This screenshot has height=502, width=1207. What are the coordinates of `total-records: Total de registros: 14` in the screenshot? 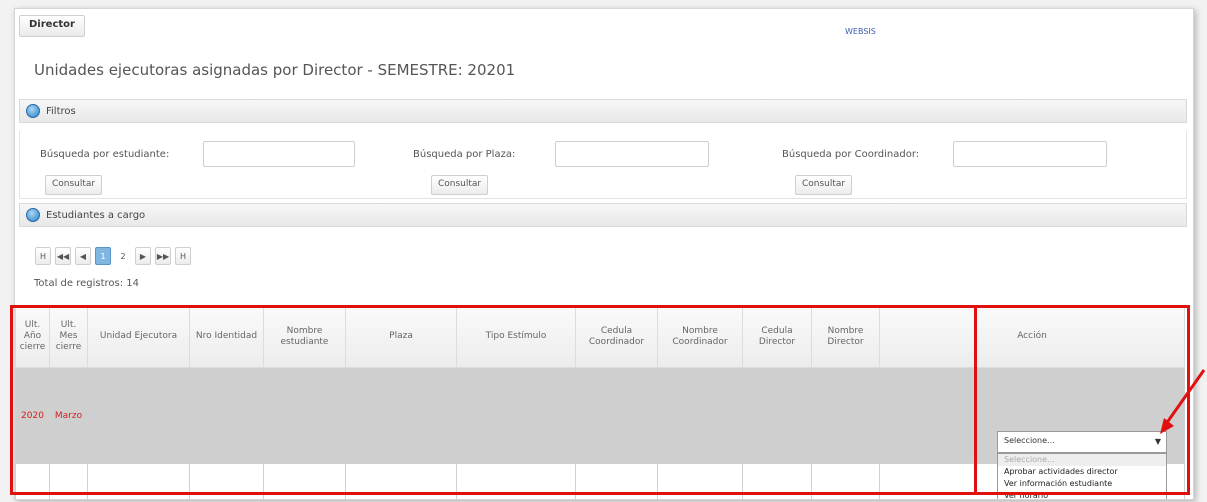 It's located at (87, 283).